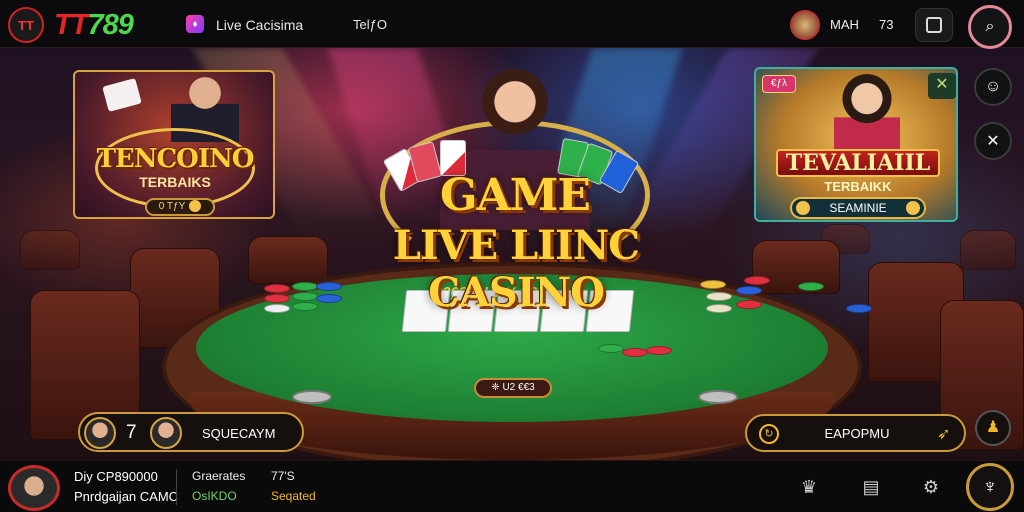 This screenshot has width=1024, height=512. I want to click on thumbs-up-icon: ♟, so click(993, 427).